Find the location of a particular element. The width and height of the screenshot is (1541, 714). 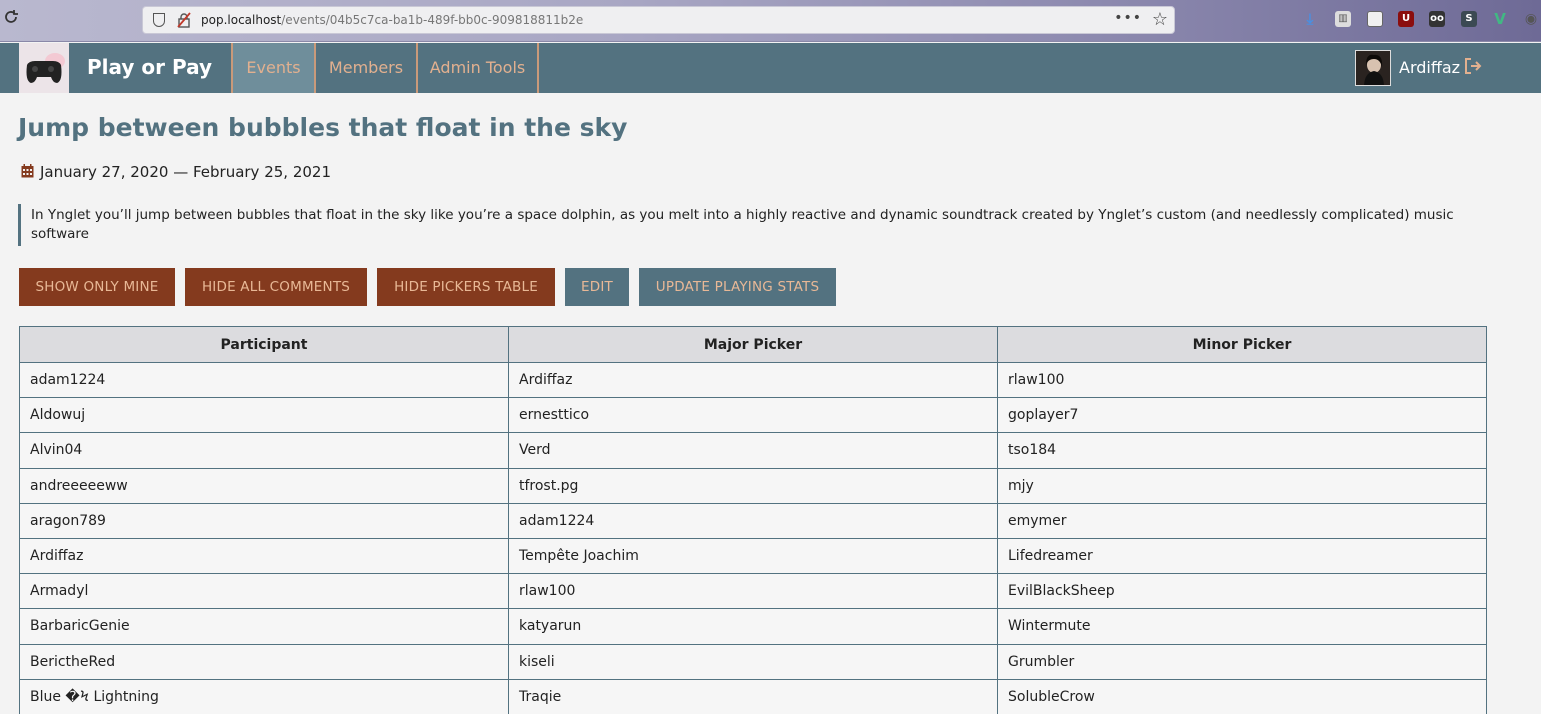

major-picker-cell: Tempête Joachim is located at coordinates (753, 556).